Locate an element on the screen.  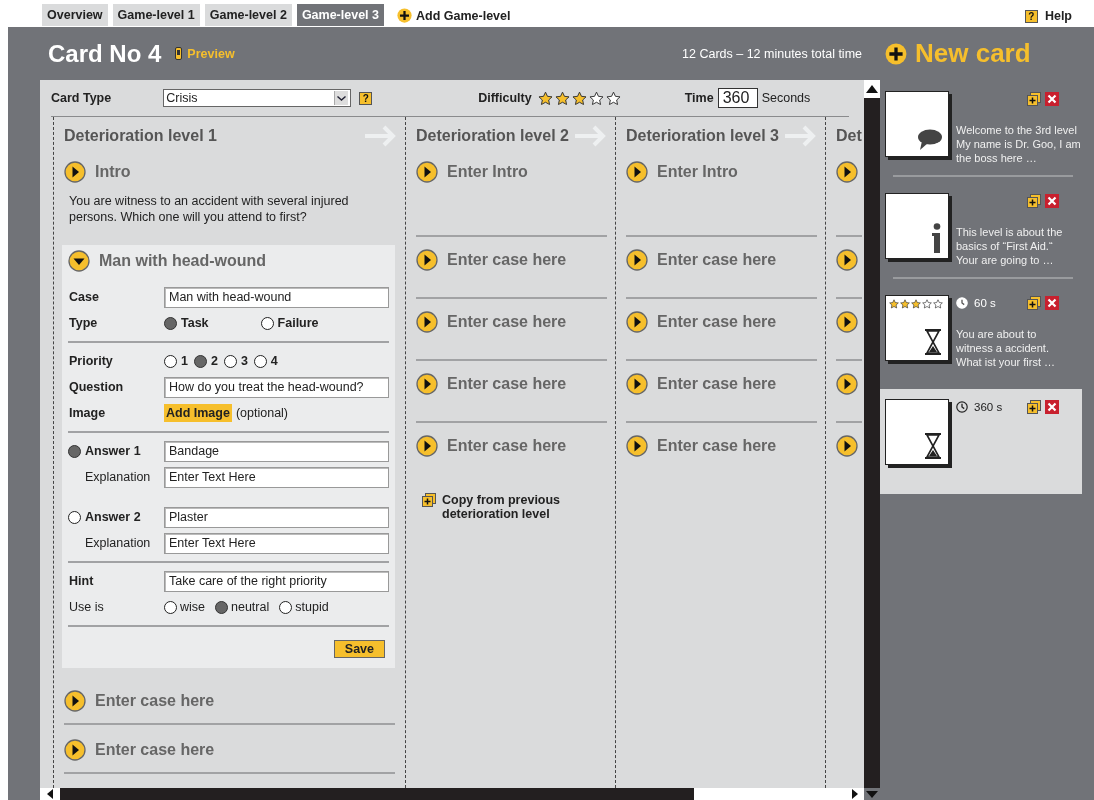
preview-link: Preview is located at coordinates (211, 53).